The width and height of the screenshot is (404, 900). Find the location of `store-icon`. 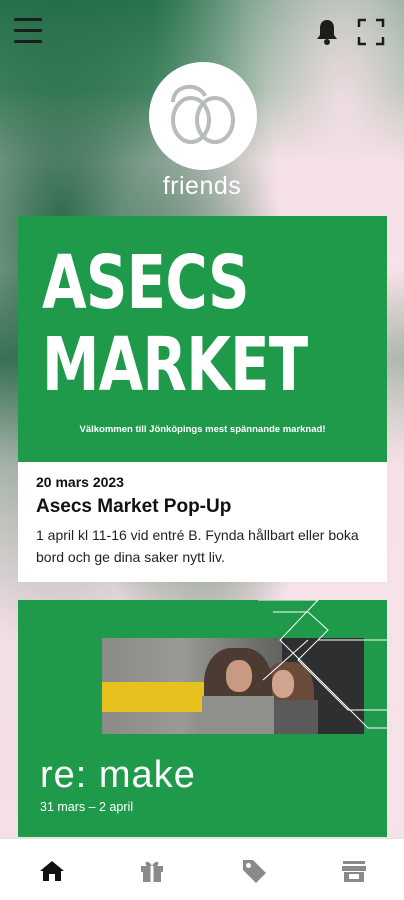

store-icon is located at coordinates (354, 871).